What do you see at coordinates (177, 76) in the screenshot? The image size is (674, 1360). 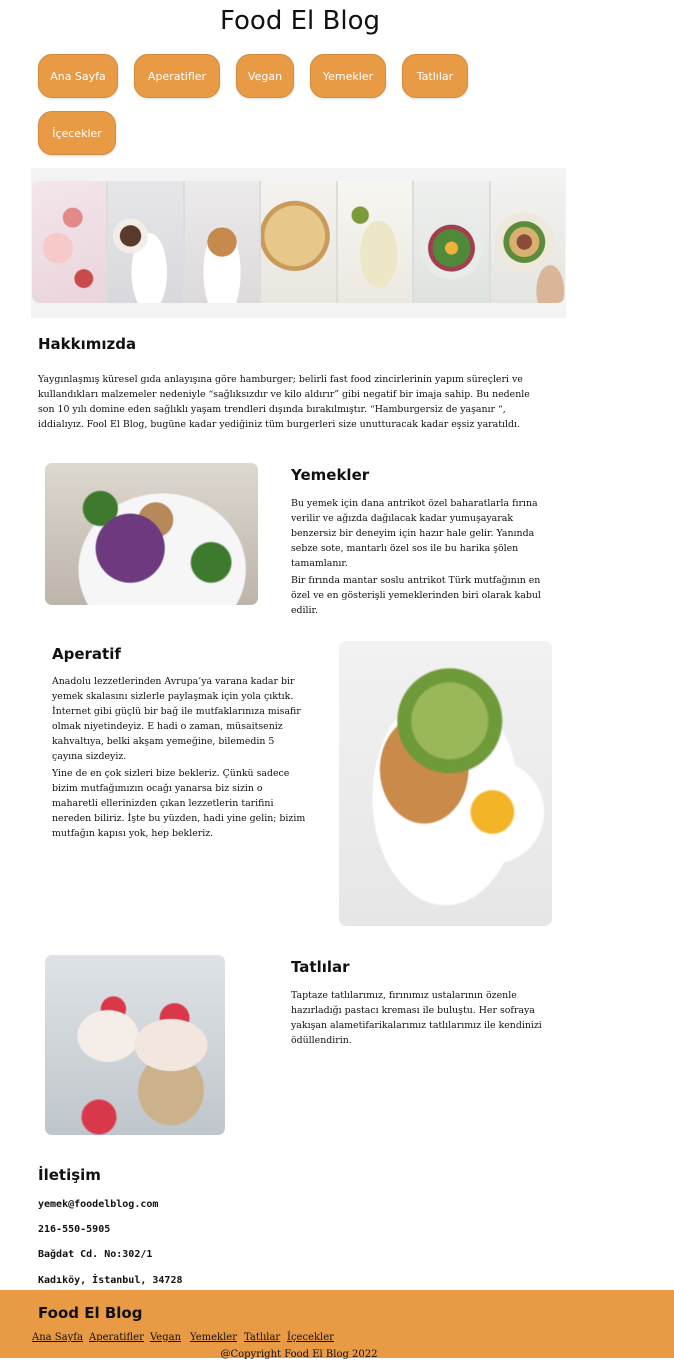 I see `nav-aperatifler-button: Aperatifler` at bounding box center [177, 76].